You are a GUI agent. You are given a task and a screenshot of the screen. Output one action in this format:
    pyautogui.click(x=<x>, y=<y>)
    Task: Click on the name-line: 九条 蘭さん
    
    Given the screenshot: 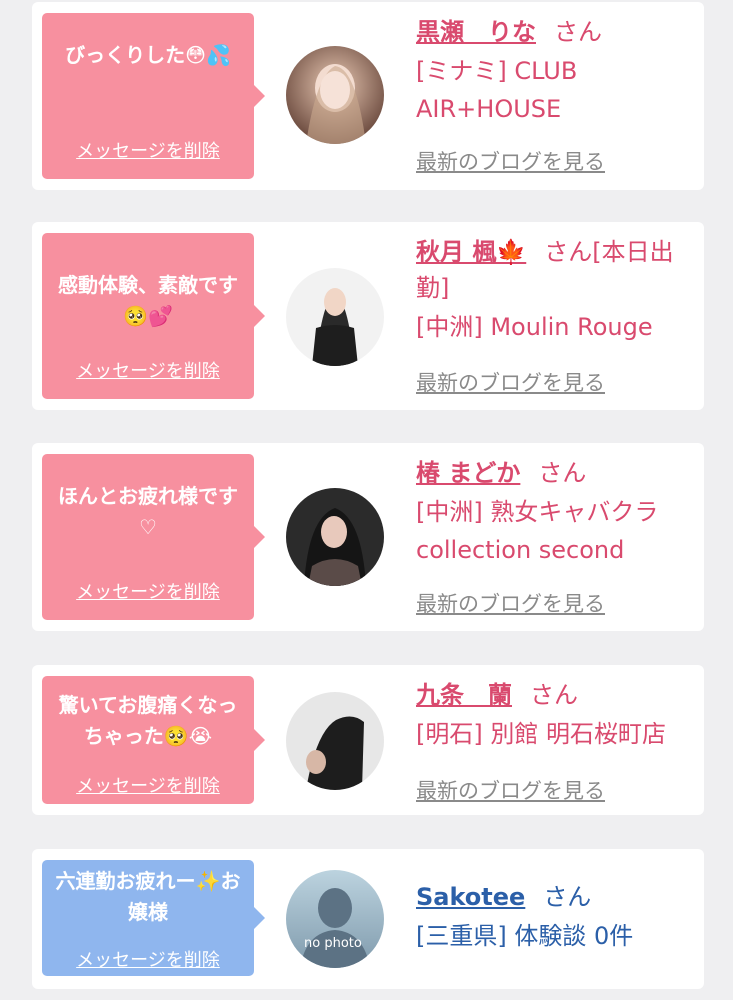 What is the action you would take?
    pyautogui.click(x=555, y=695)
    